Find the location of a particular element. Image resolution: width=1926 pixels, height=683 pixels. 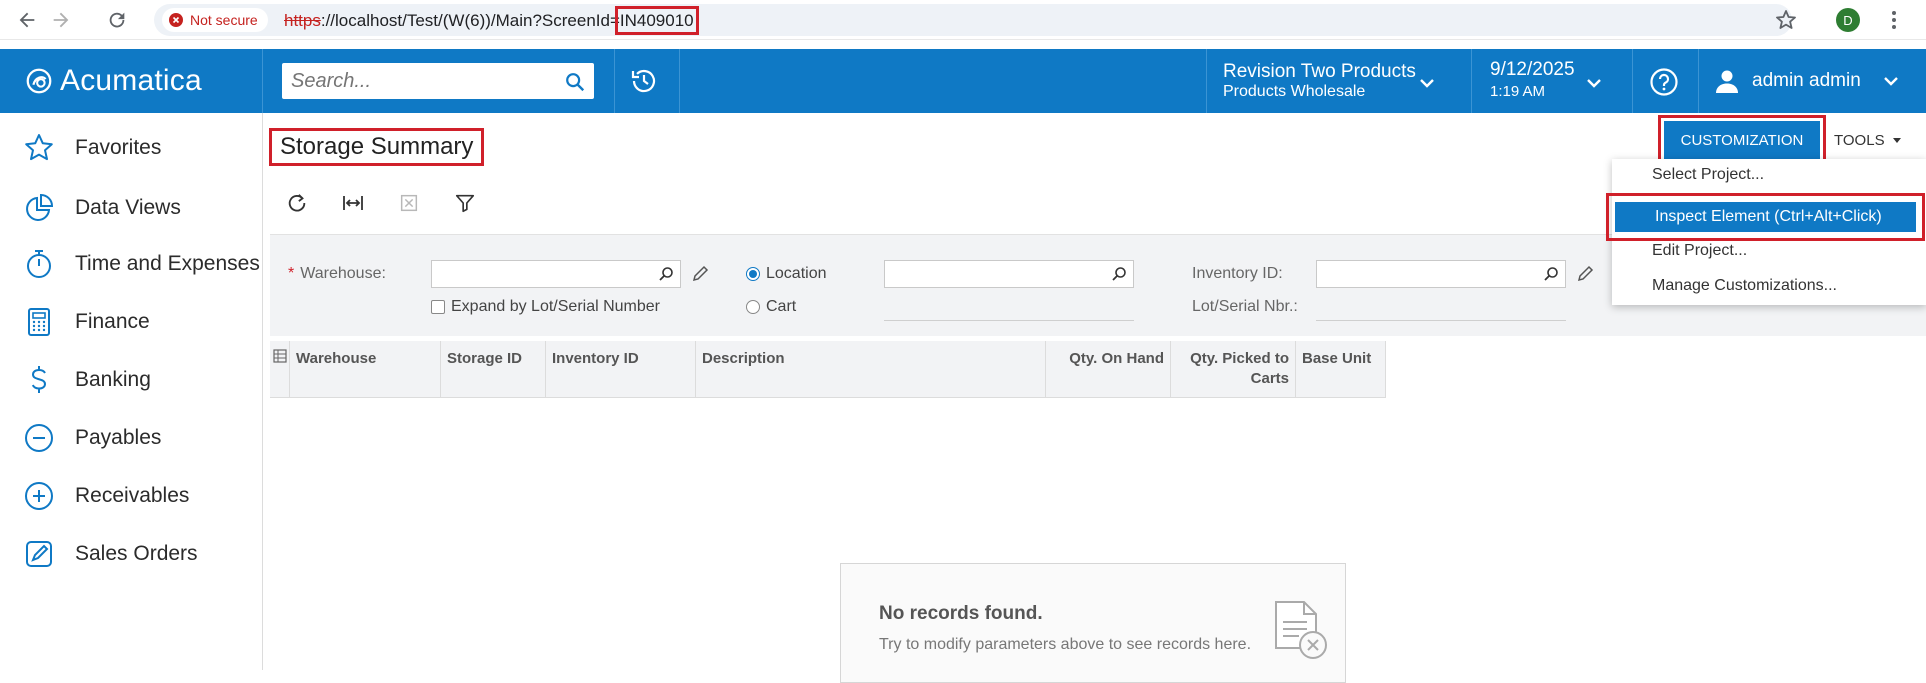

sidebar-item-banking: Banking is located at coordinates (131, 380).